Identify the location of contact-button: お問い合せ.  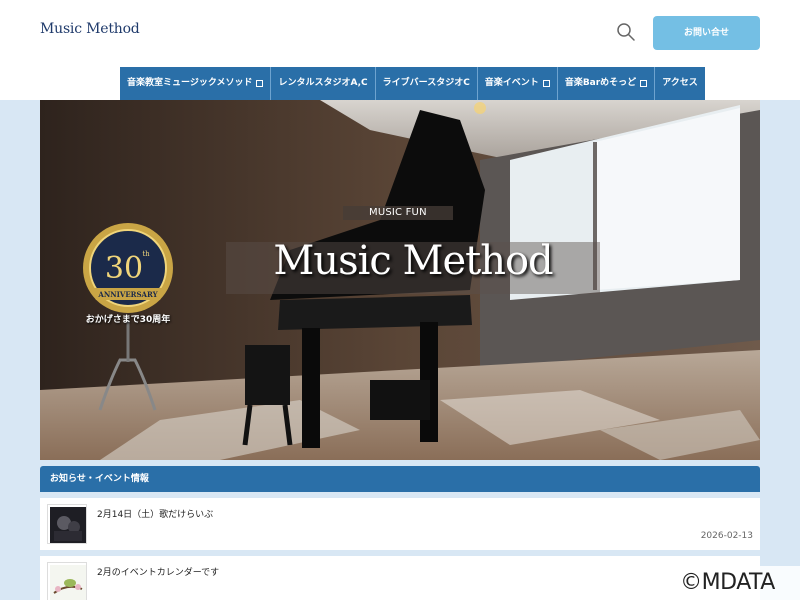
(706, 33).